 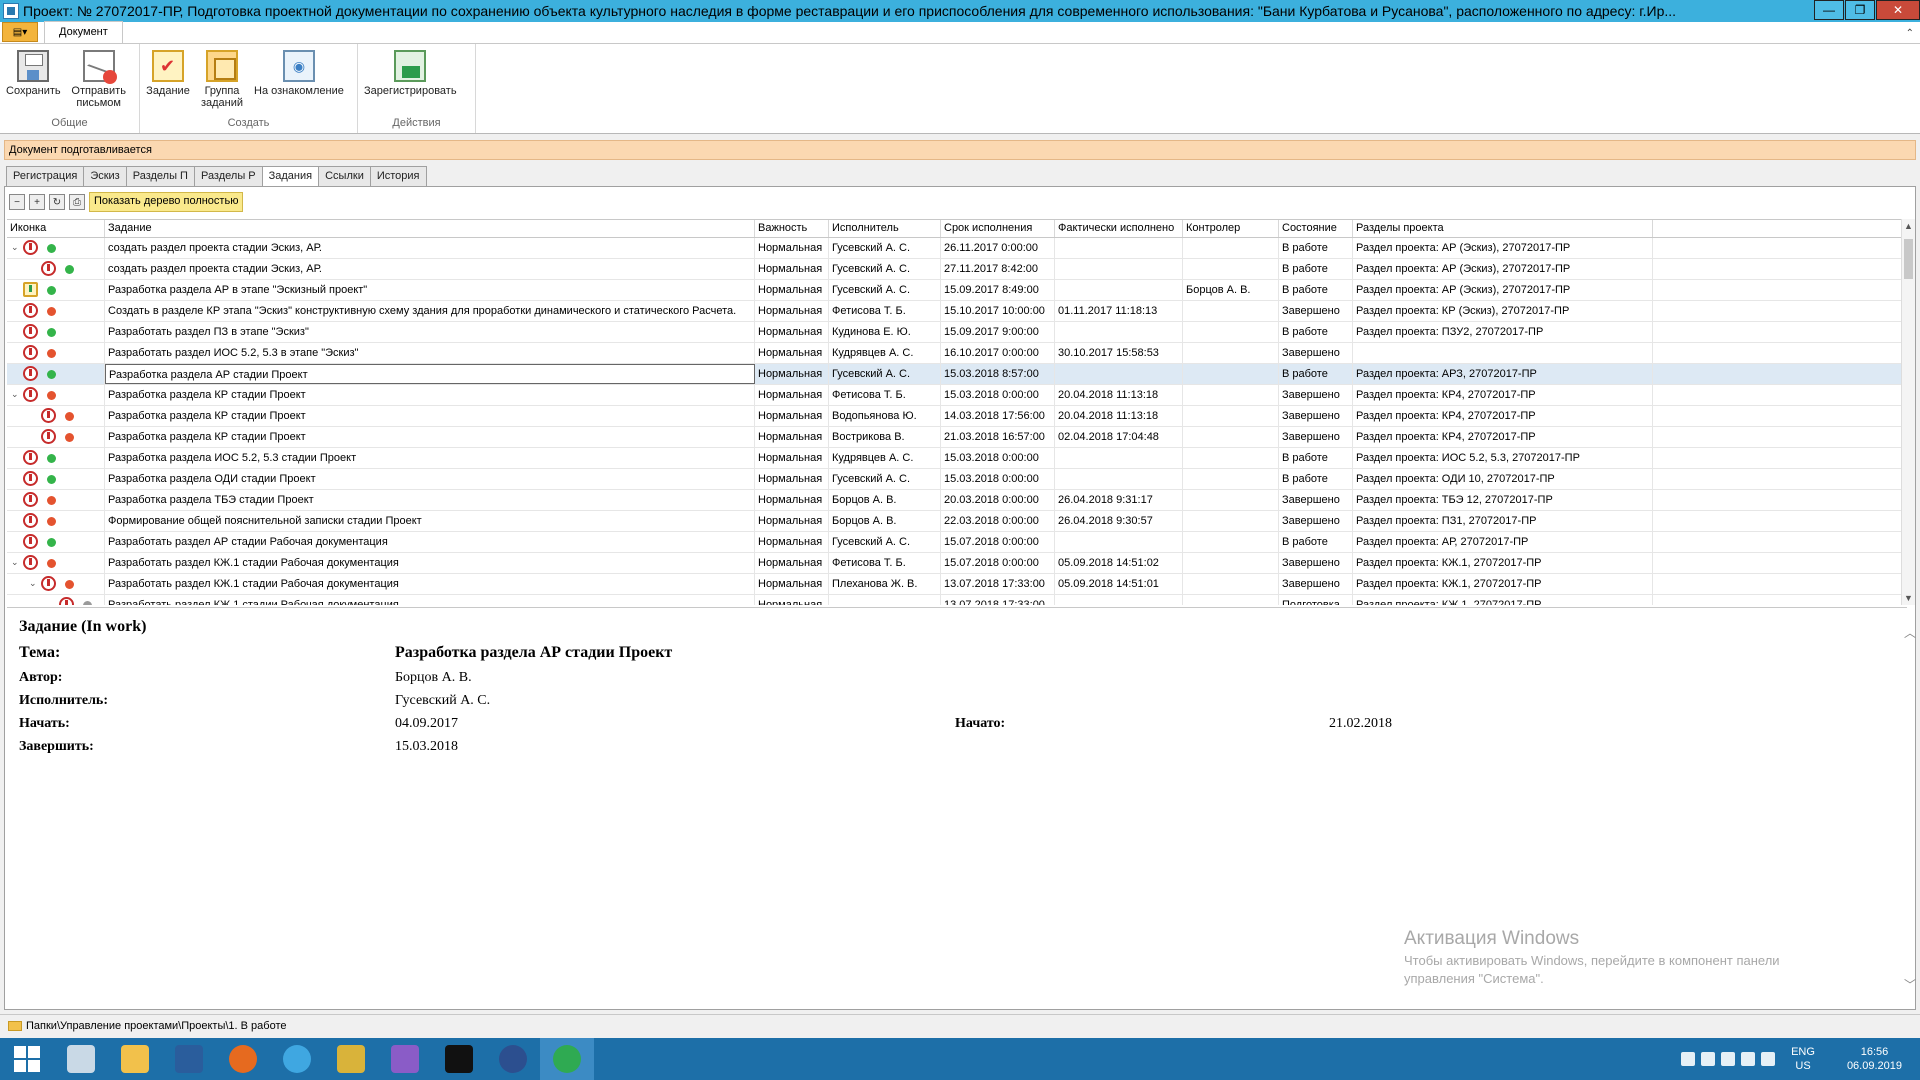 What do you see at coordinates (1316, 228) in the screenshot?
I see `column-header-state: Состояние` at bounding box center [1316, 228].